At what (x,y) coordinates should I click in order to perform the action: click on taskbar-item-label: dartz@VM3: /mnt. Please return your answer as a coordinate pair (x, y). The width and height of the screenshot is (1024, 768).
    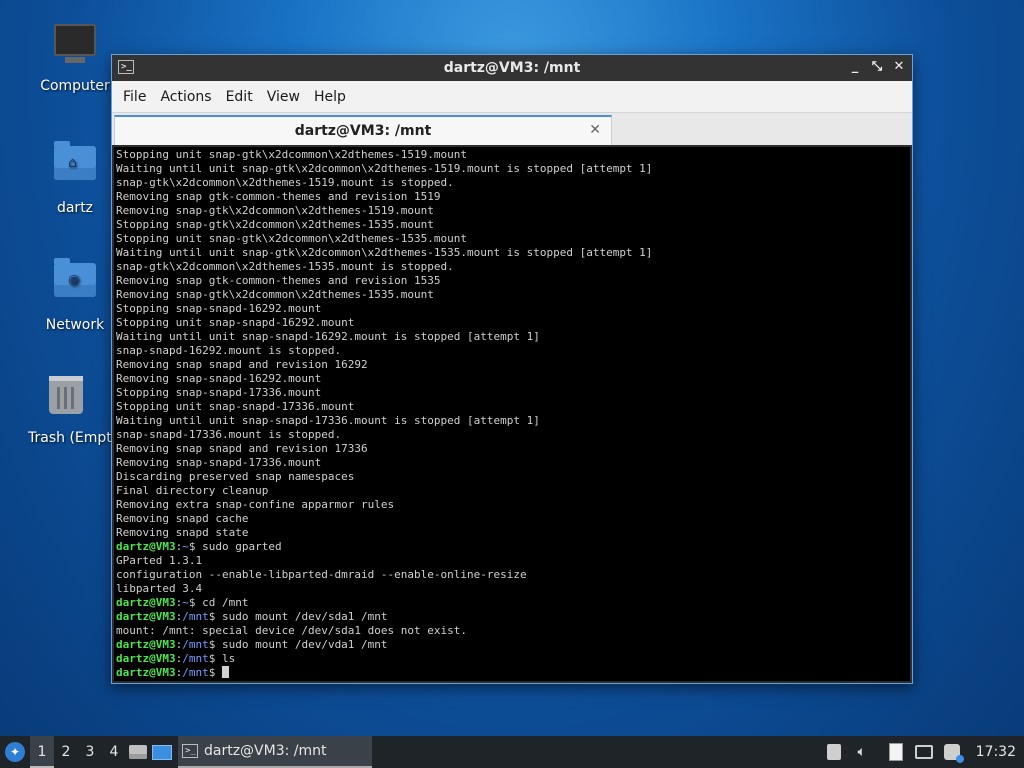
    Looking at the image, I should click on (265, 751).